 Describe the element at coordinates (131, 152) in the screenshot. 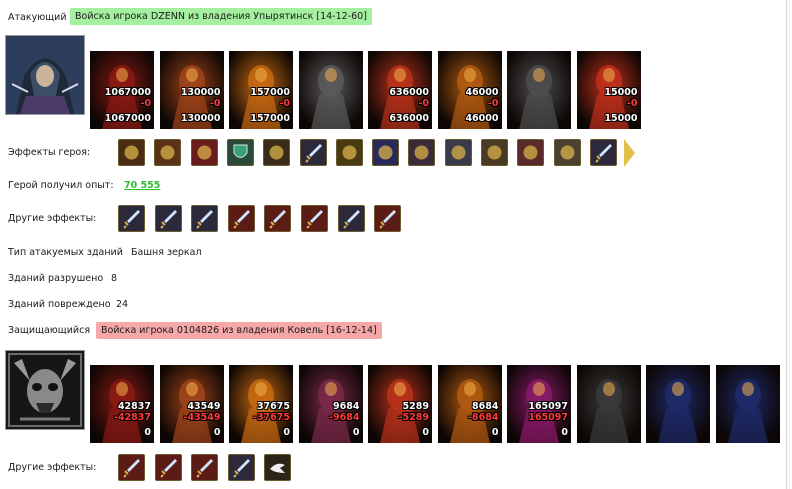

I see `bag-icon` at that location.